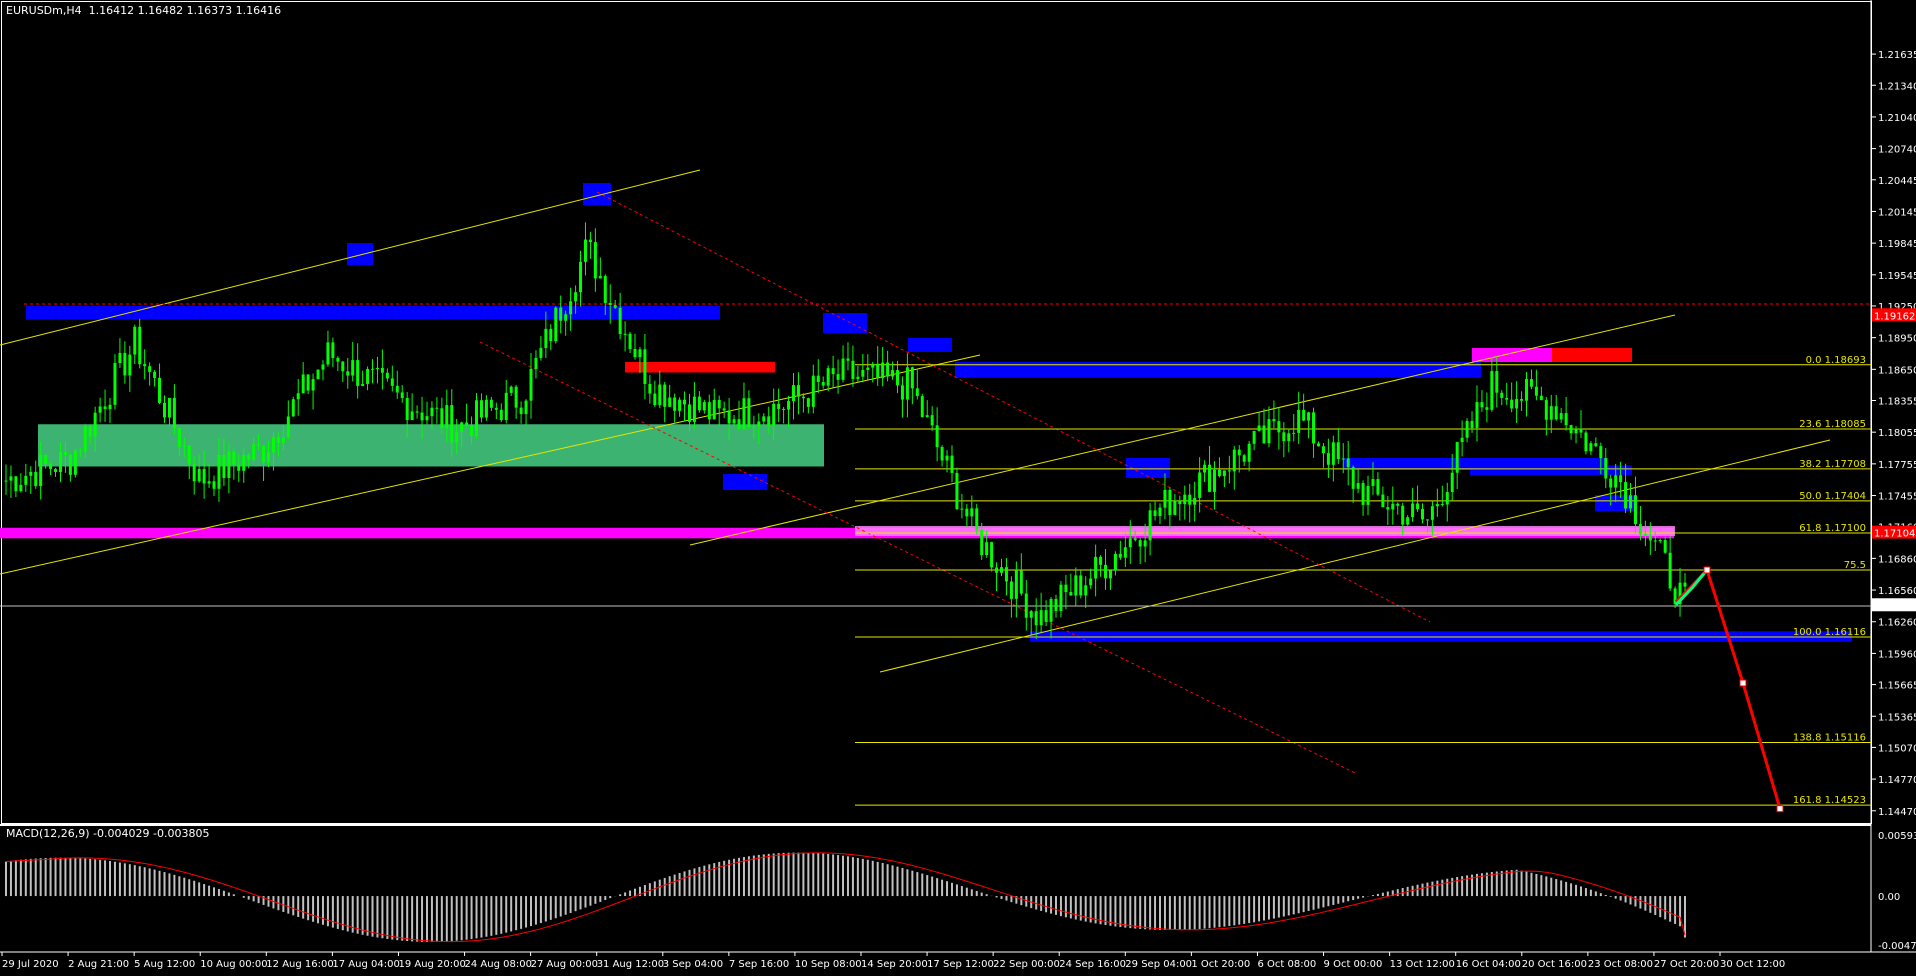 This screenshot has height=976, width=1916. What do you see at coordinates (1220, 964) in the screenshot?
I see `time-label-18: 1 Oct 20:00` at bounding box center [1220, 964].